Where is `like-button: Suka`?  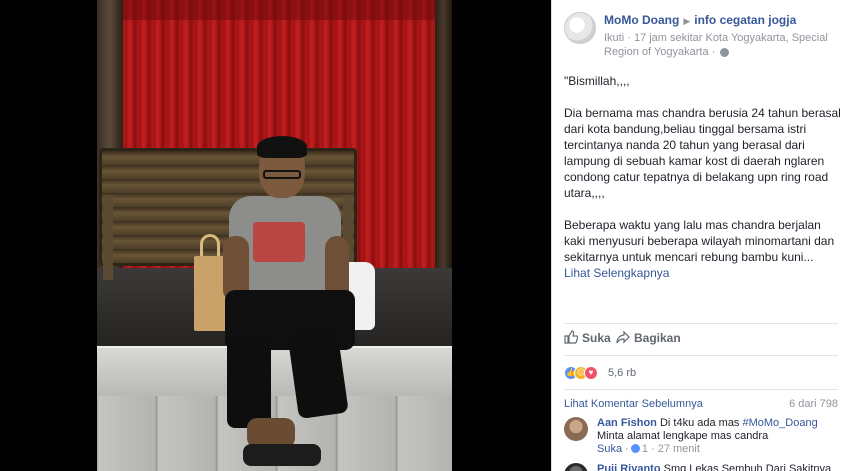 like-button: Suka is located at coordinates (587, 337).